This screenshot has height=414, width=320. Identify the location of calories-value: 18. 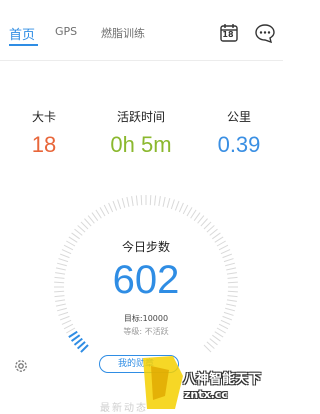
(44, 144).